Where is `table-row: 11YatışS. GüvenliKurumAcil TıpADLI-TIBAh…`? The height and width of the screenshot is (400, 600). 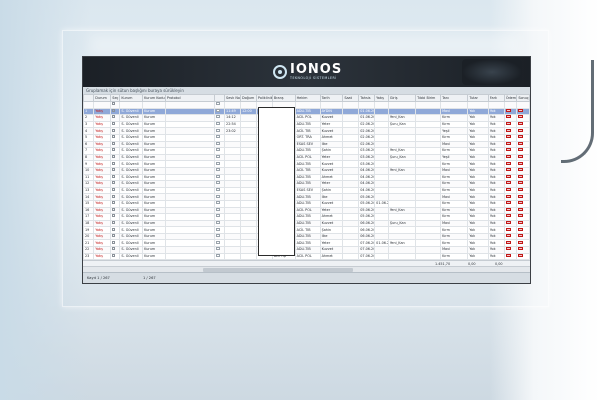 table-row: 11YatışS. GüvenliKurumAcil TıpADLI-TIBAh… is located at coordinates (306, 177).